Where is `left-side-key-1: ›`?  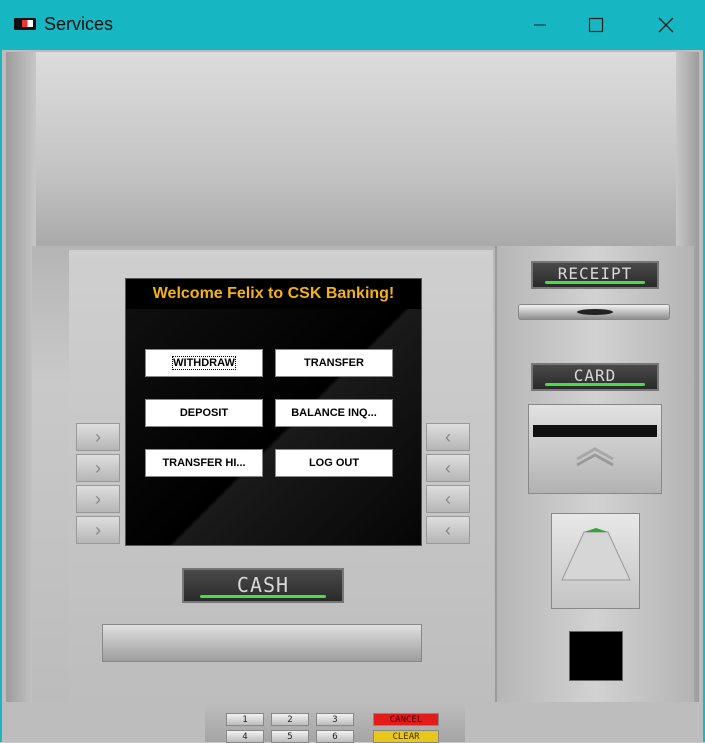 left-side-key-1: › is located at coordinates (98, 437).